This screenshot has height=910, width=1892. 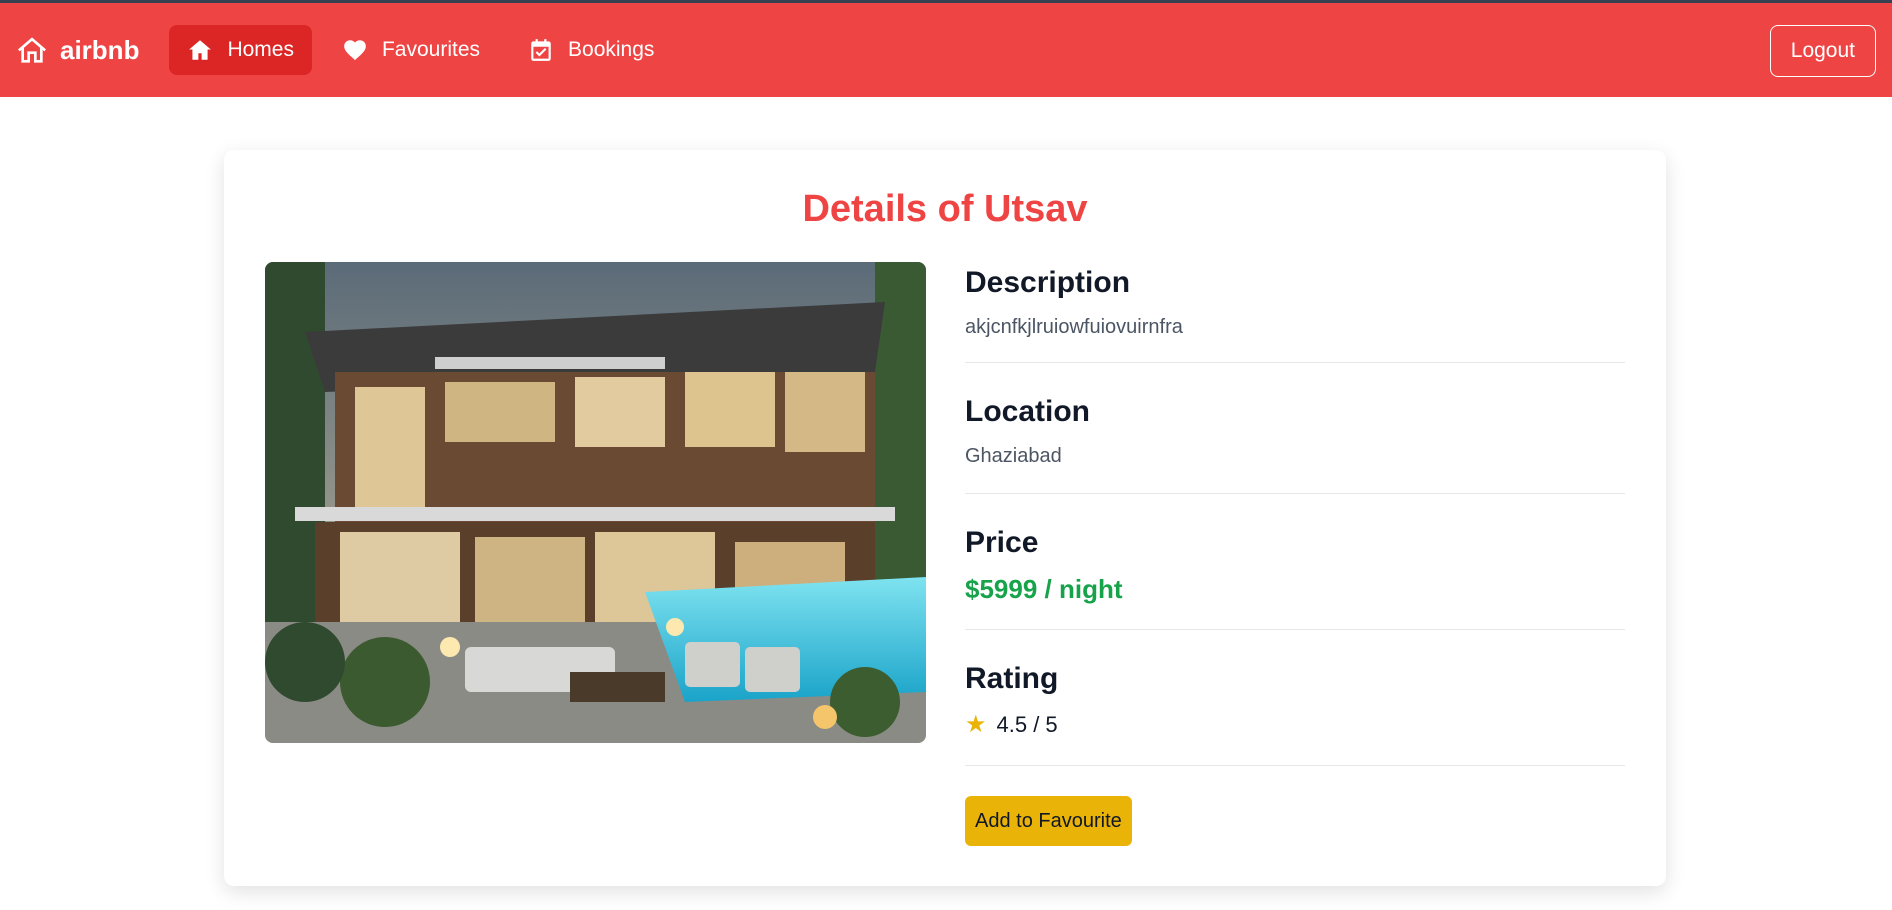 What do you see at coordinates (1295, 698) in the screenshot?
I see `rating-section: Rating ★ 4.5 / 5` at bounding box center [1295, 698].